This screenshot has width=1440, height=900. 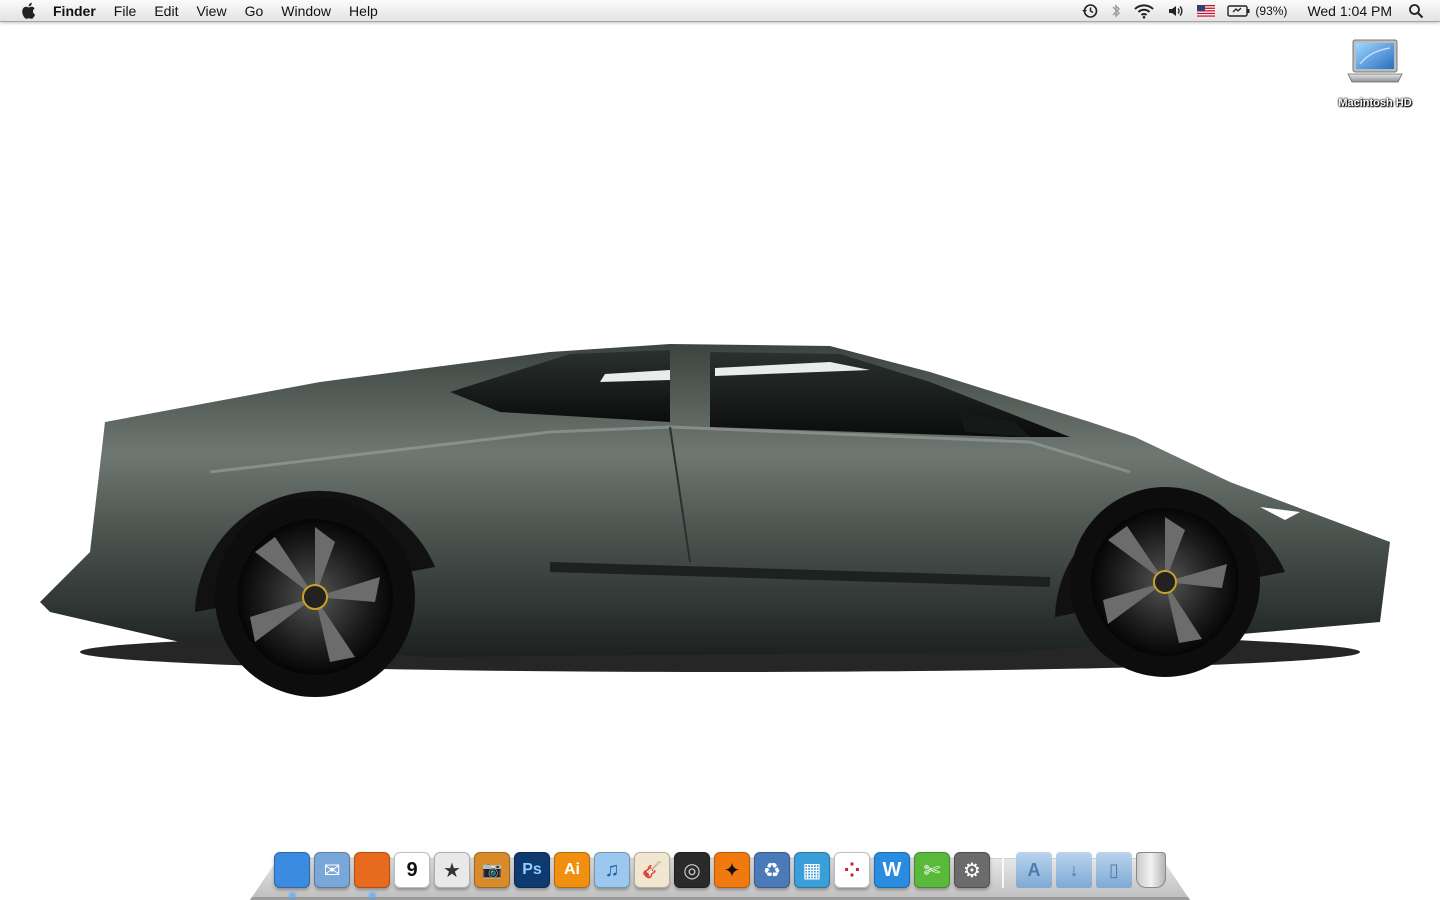 What do you see at coordinates (211, 11) in the screenshot?
I see `menu-view: View` at bounding box center [211, 11].